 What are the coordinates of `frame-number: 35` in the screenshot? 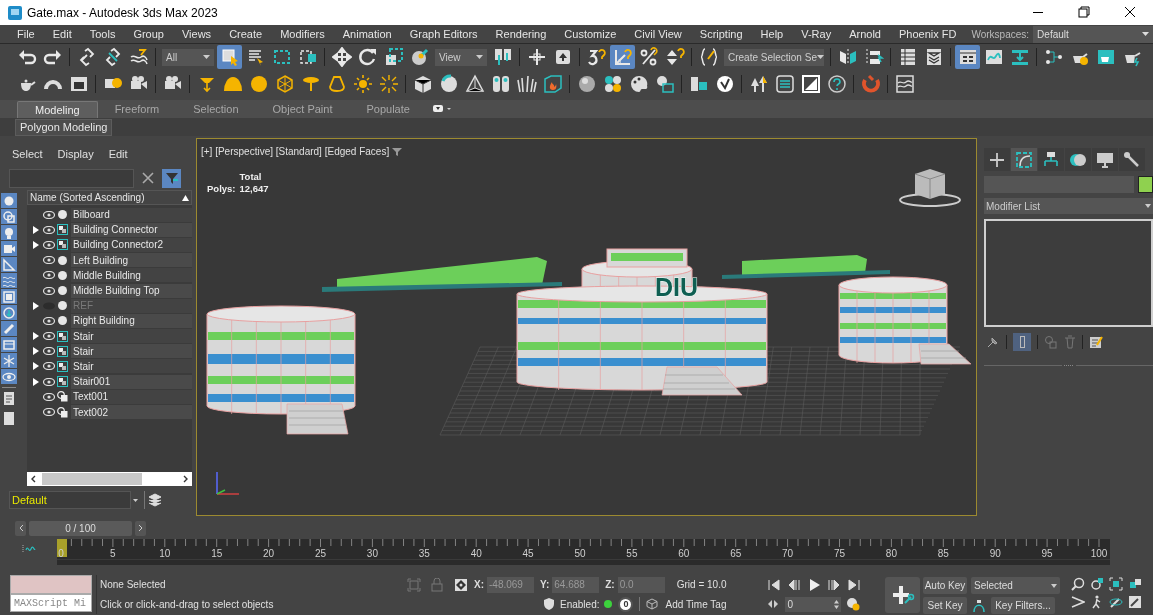 It's located at (424, 554).